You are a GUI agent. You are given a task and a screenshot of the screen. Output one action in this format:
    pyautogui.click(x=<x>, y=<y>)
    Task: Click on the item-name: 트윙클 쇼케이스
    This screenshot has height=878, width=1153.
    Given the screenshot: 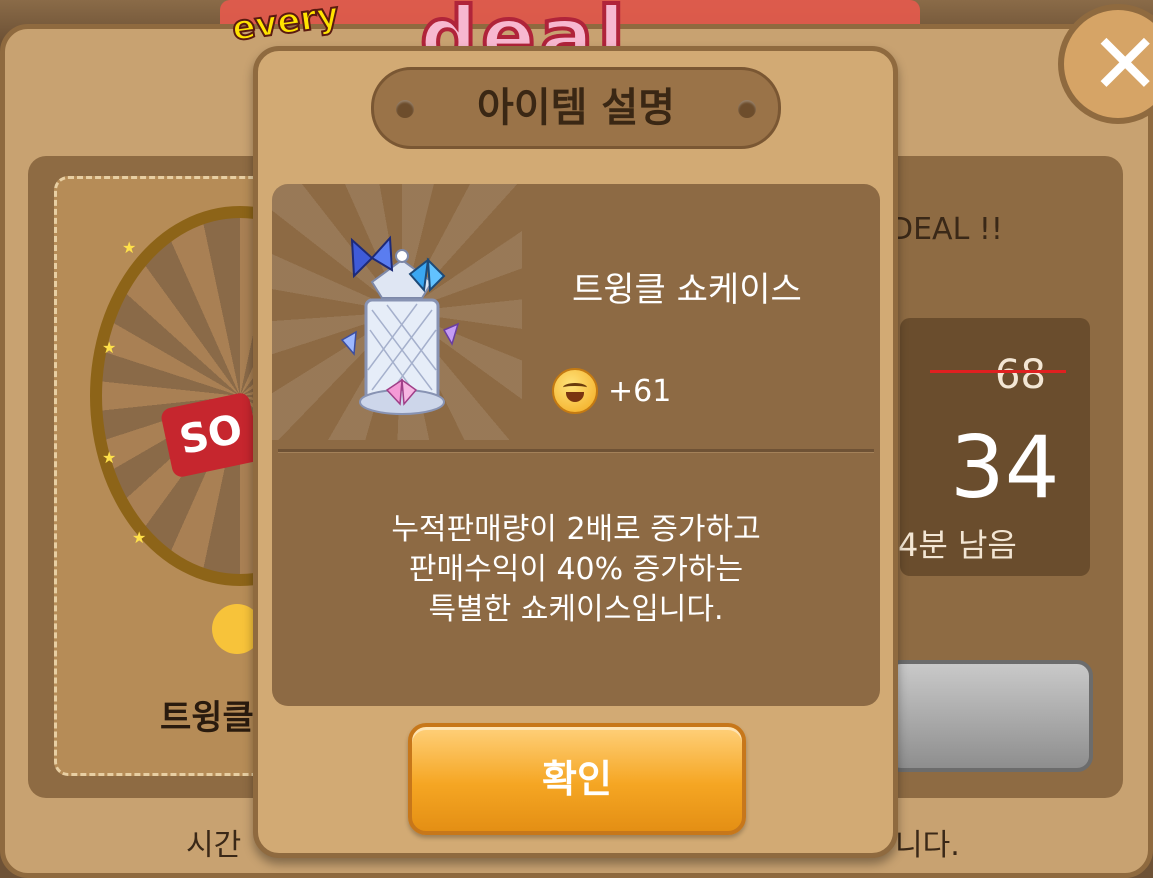 What is the action you would take?
    pyautogui.click(x=687, y=290)
    